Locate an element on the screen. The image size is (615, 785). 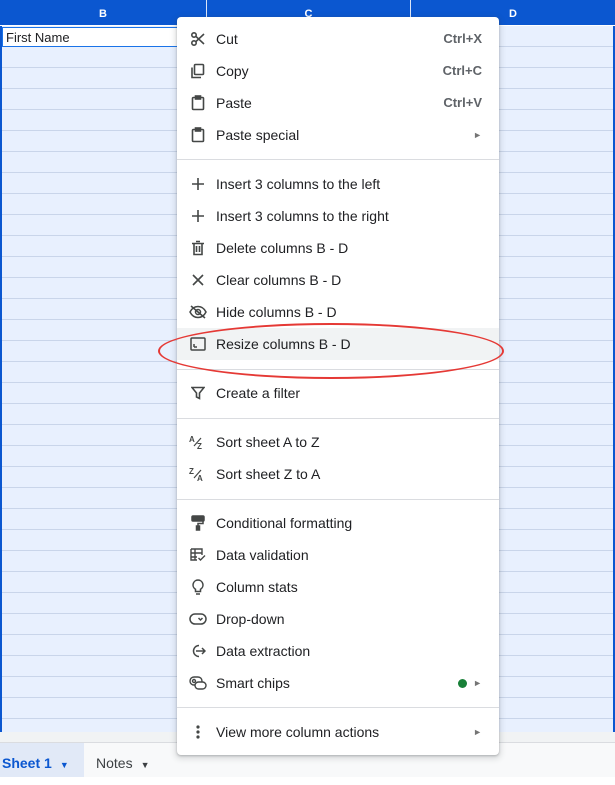
filter-icon is located at coordinates (198, 393).